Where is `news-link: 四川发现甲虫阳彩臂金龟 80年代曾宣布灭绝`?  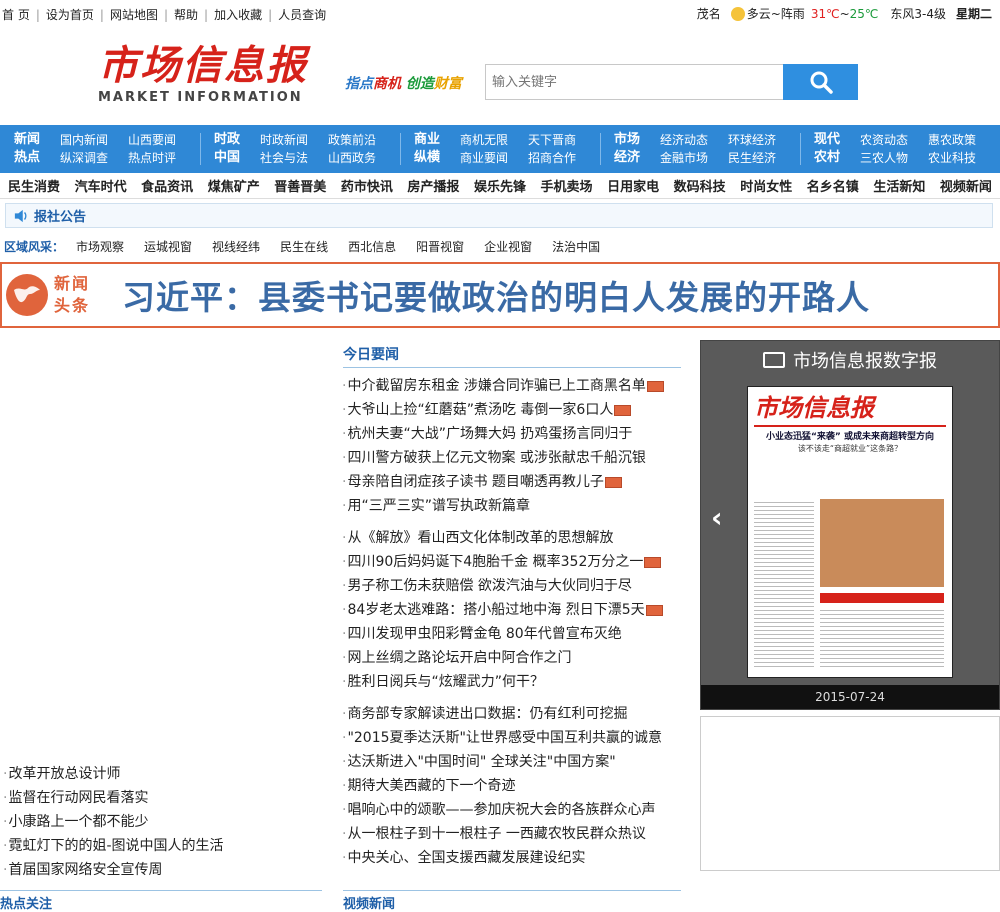 news-link: 四川发现甲虫阳彩臂金龟 80年代曾宣布灭绝 is located at coordinates (484, 634).